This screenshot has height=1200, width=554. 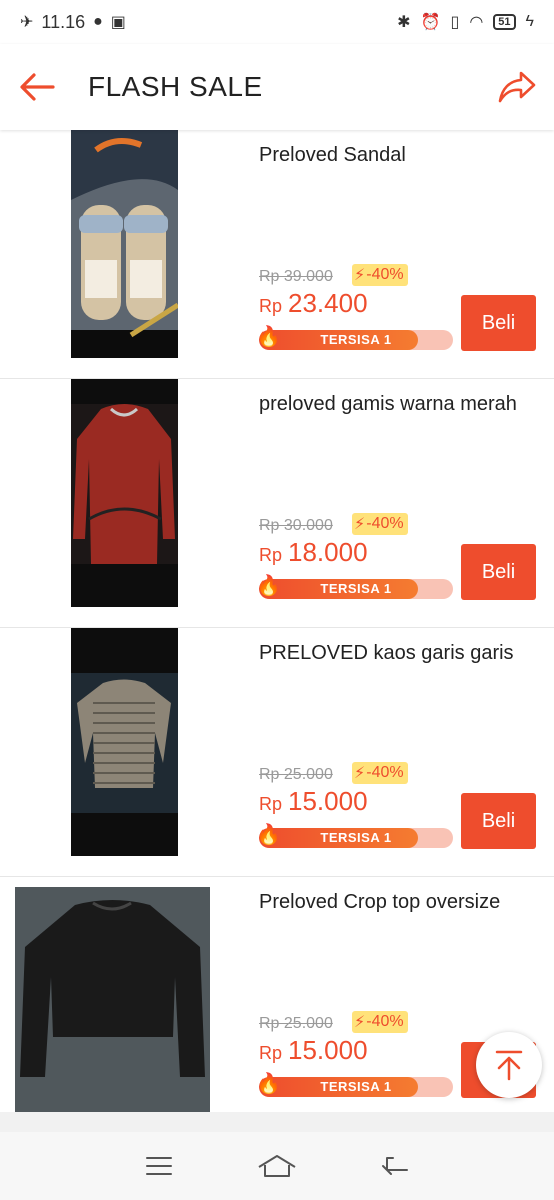 What do you see at coordinates (98, 21) in the screenshot?
I see `spotify-icon: ●` at bounding box center [98, 21].